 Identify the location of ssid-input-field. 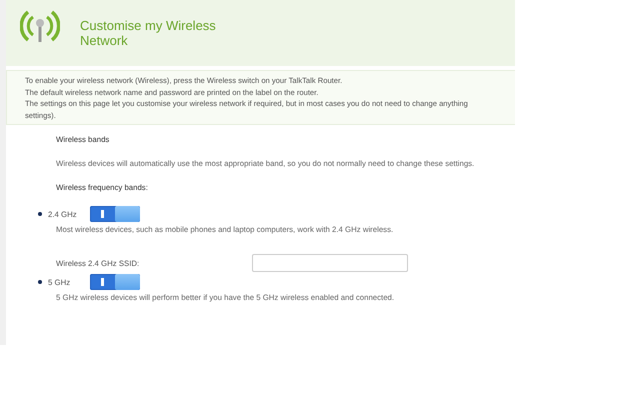
(330, 263).